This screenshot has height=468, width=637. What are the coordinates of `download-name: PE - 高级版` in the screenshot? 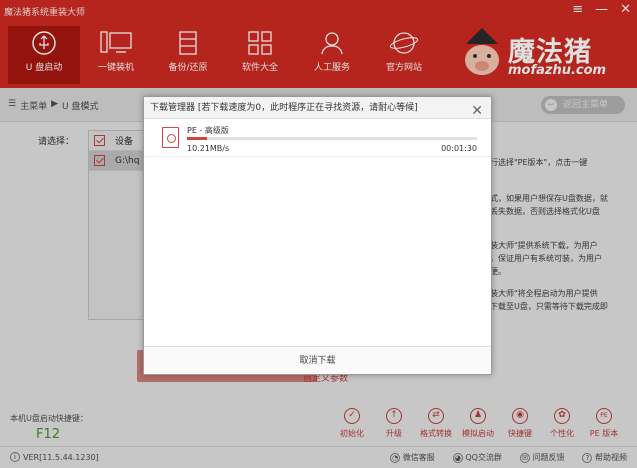 It's located at (208, 130).